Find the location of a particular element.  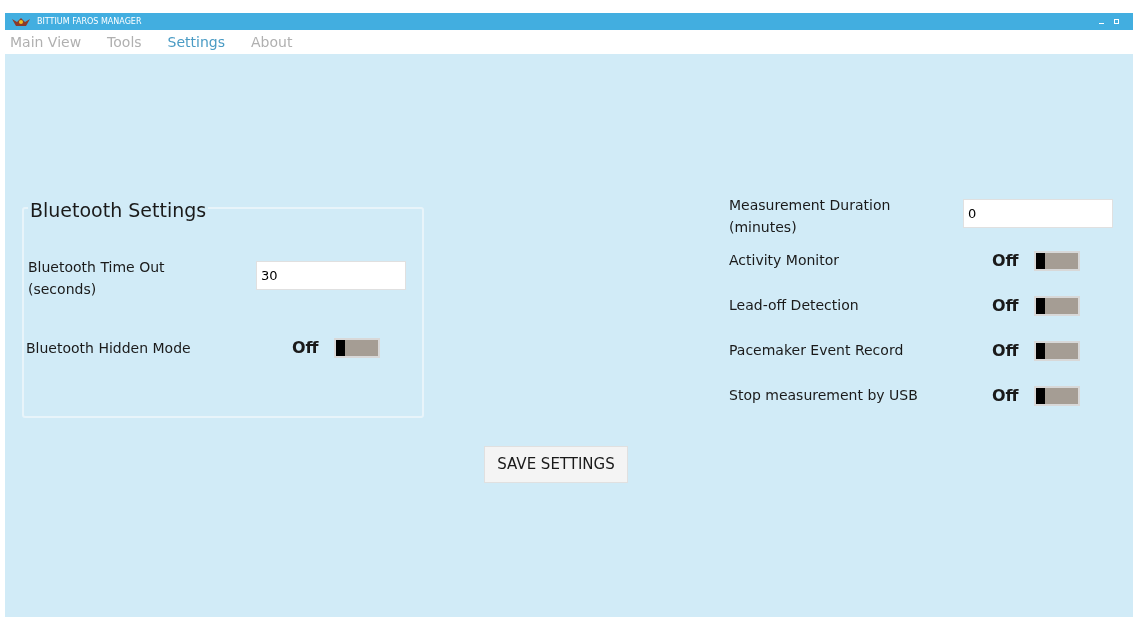

field-label: Pacemaker Event Record is located at coordinates (817, 350).